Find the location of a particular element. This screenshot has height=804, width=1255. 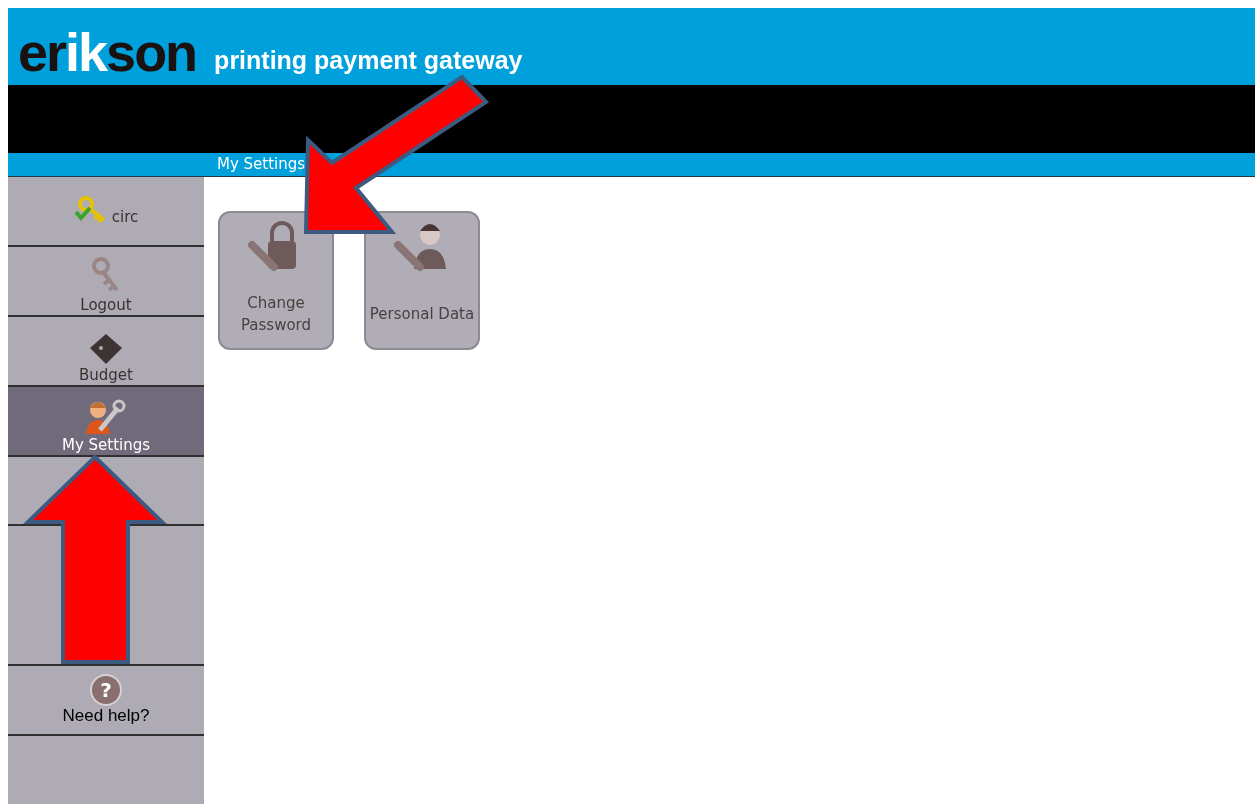

breadcrumb: My Settings is located at coordinates (261, 165).